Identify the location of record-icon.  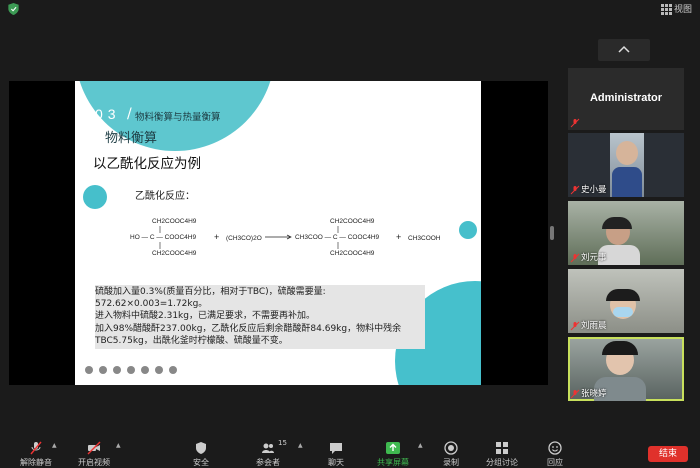
(451, 448).